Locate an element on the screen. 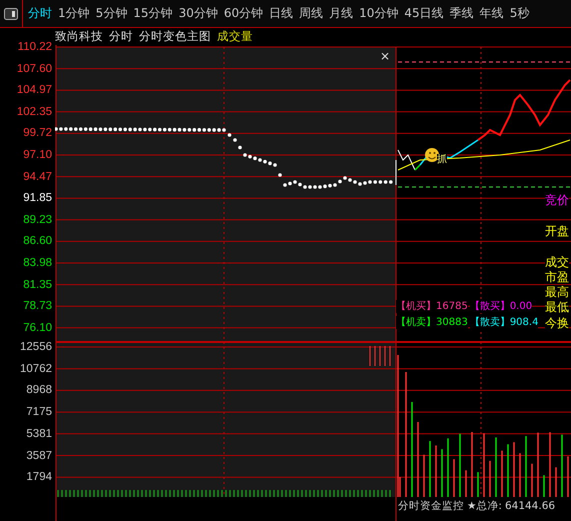 This screenshot has width=571, height=521. period-tab: 15分钟 is located at coordinates (153, 13).